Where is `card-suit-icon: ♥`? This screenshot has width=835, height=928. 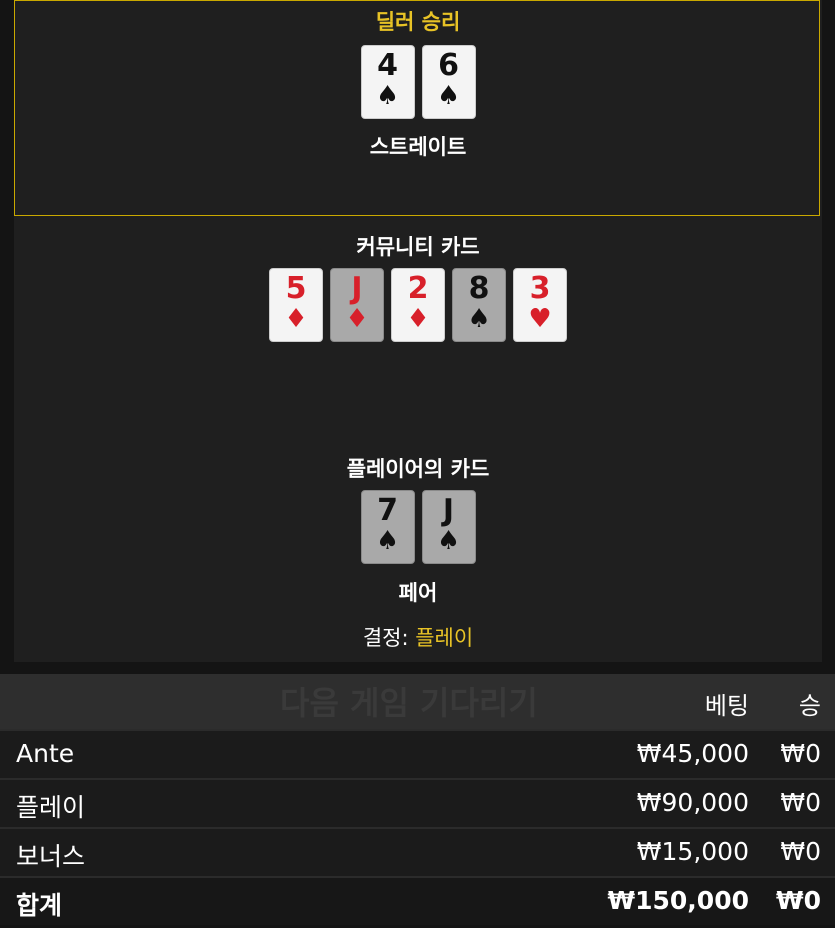 card-suit-icon: ♥ is located at coordinates (540, 319).